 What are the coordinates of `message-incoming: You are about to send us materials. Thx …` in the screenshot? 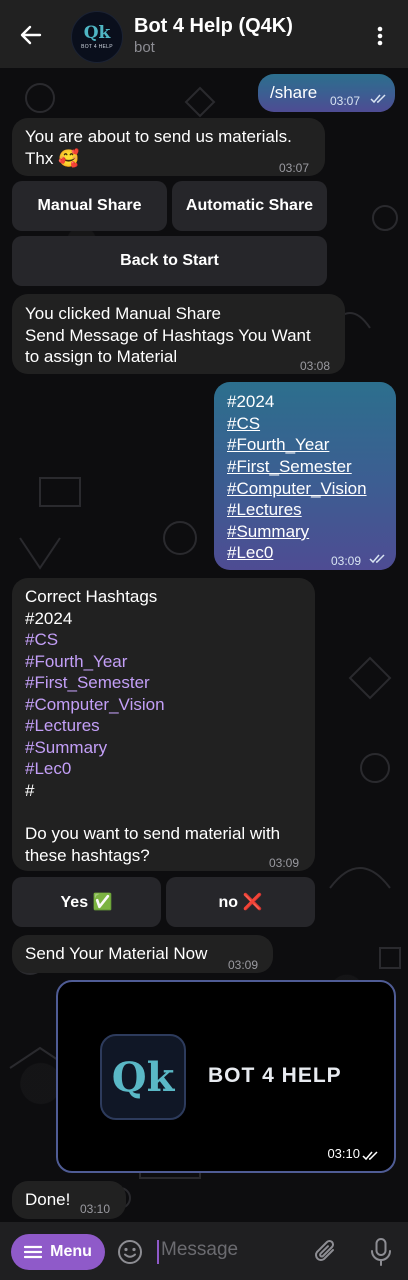 It's located at (168, 147).